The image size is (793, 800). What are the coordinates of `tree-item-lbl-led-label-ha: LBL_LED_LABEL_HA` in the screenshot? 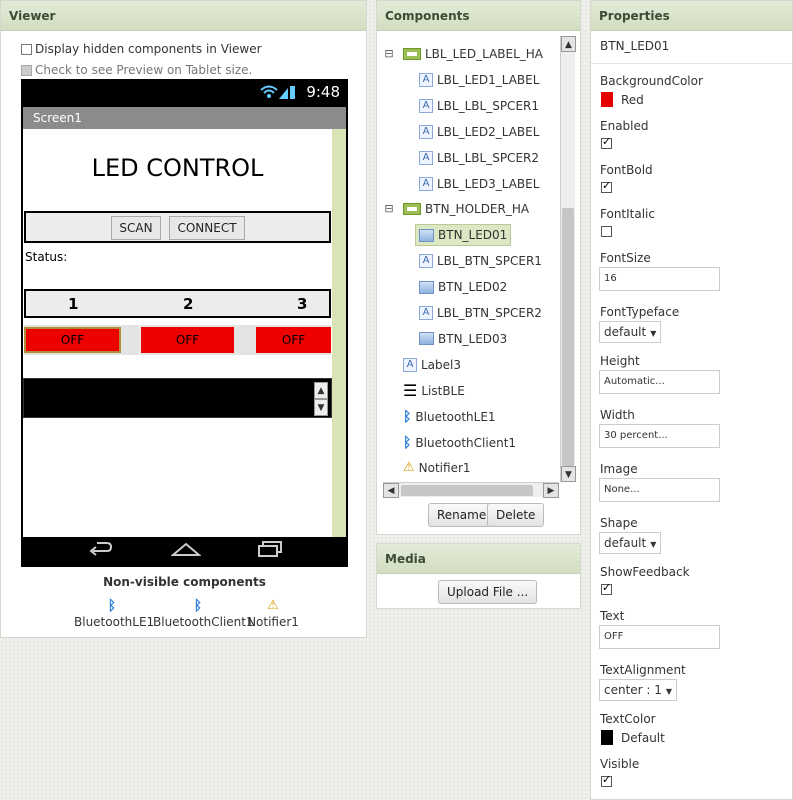 It's located at (473, 54).